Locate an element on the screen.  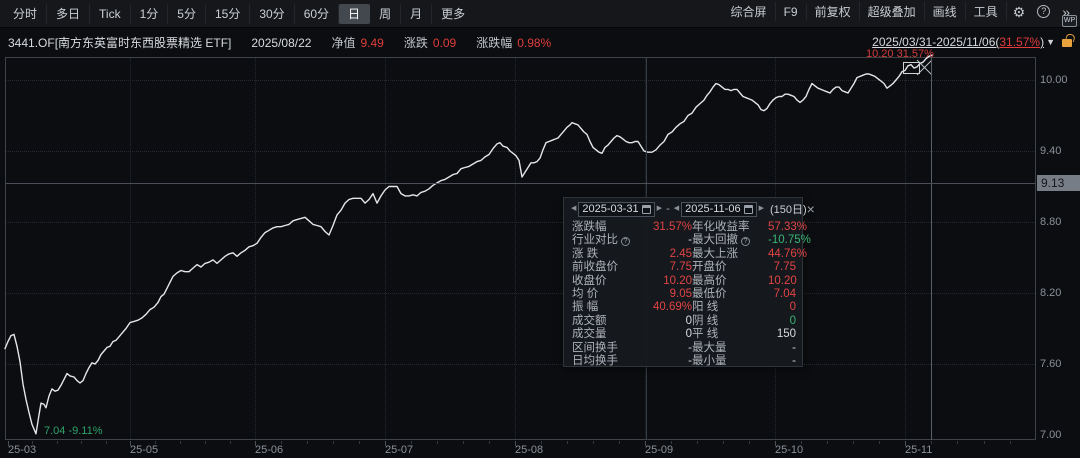
toolbar-item-前复权: 前复权 is located at coordinates (833, 11).